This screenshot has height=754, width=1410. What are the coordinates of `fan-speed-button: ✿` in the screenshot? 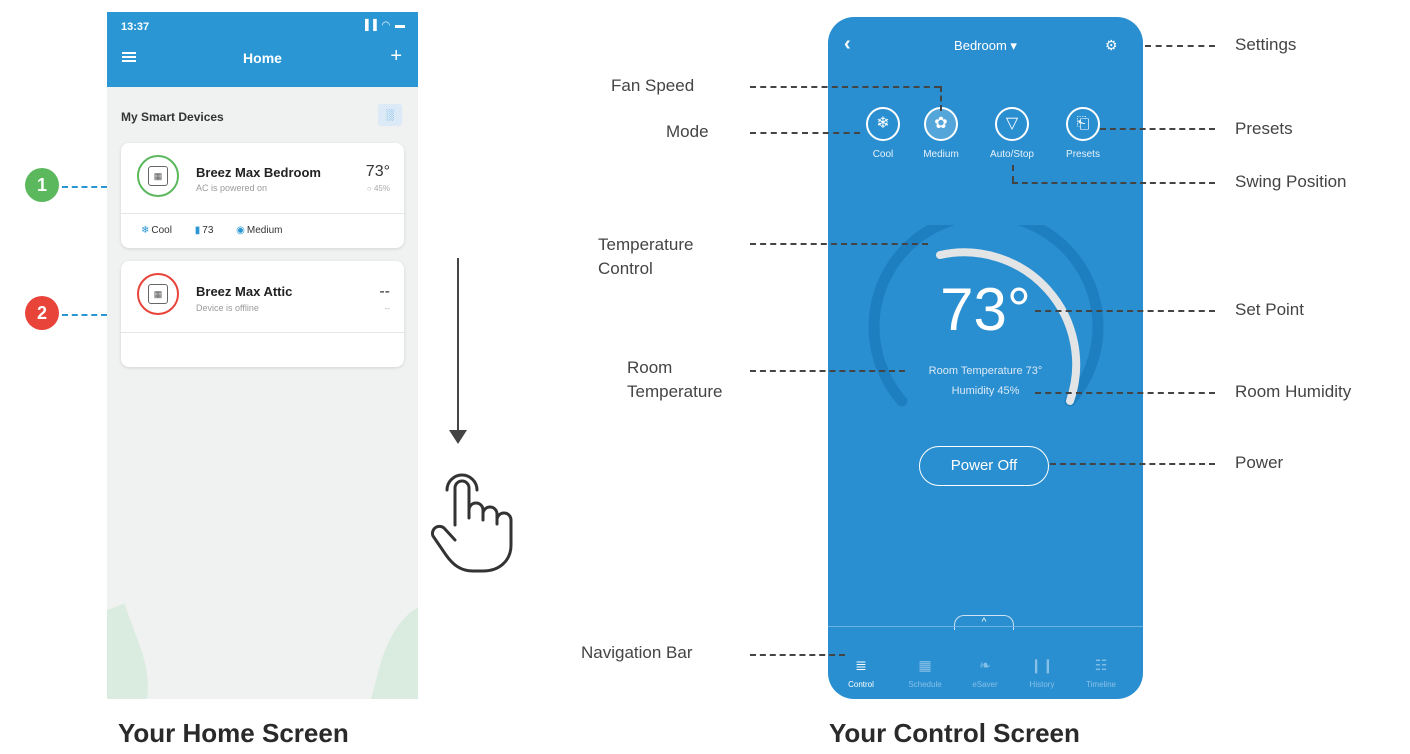 It's located at (941, 124).